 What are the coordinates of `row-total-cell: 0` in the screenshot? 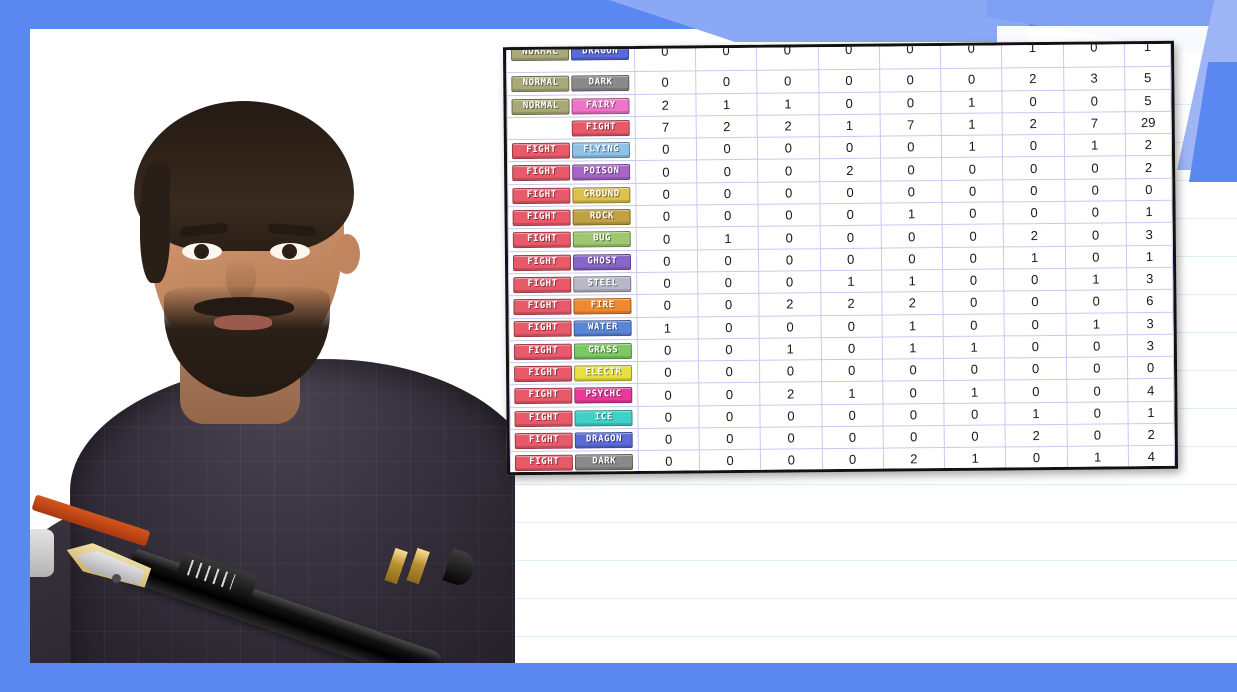 It's located at (1148, 189).